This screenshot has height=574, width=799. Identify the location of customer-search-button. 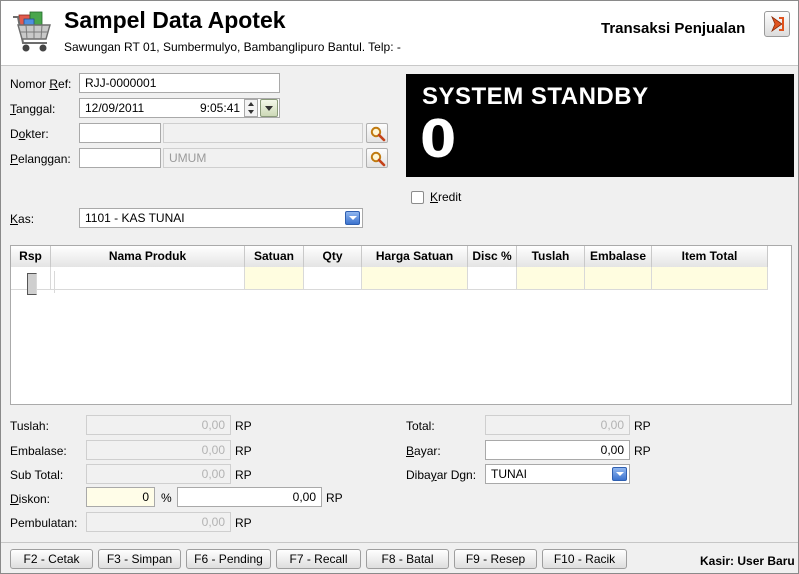
(377, 158).